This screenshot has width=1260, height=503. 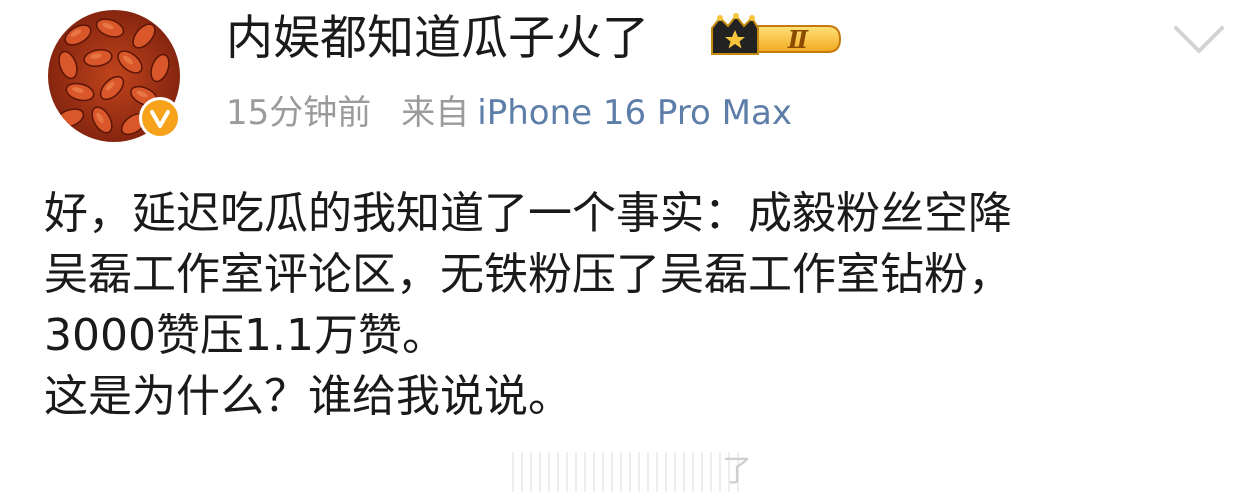 I want to click on content-line: 好，延迟吃瓜的我知道了一个事实：成毅粉丝空降, so click(x=528, y=213).